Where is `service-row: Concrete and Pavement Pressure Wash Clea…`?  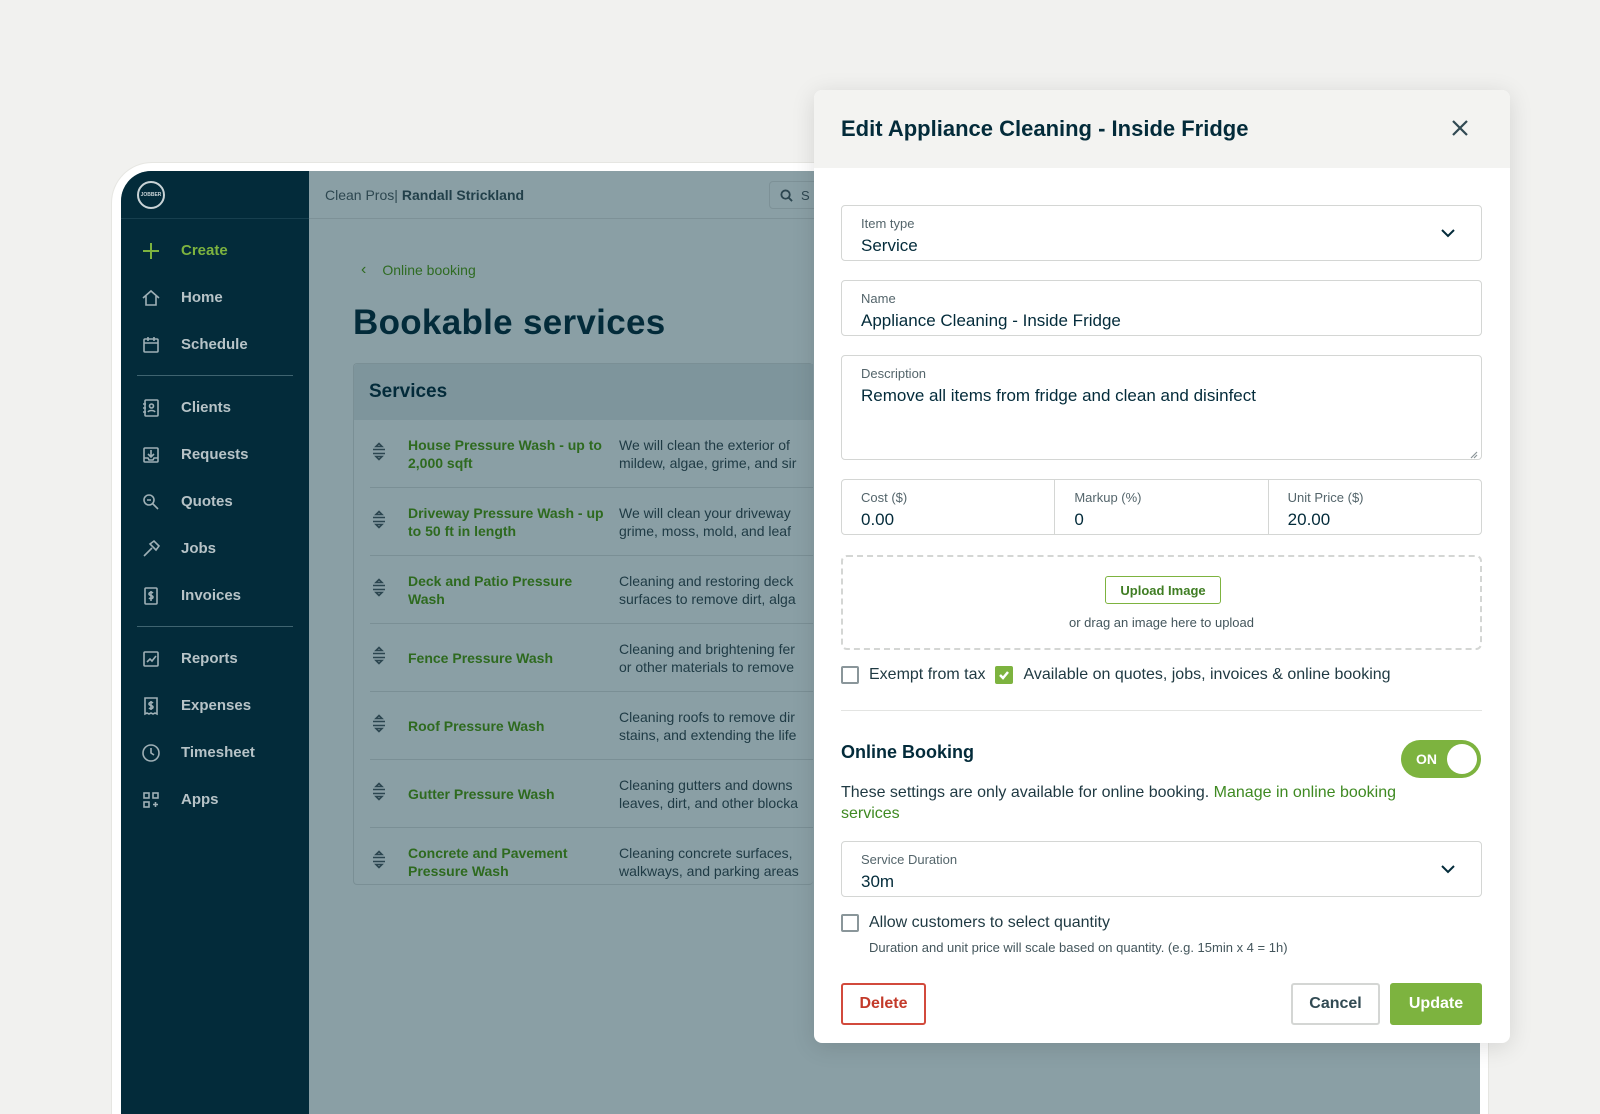 service-row: Concrete and Pavement Pressure Wash Clea… is located at coordinates (591, 862).